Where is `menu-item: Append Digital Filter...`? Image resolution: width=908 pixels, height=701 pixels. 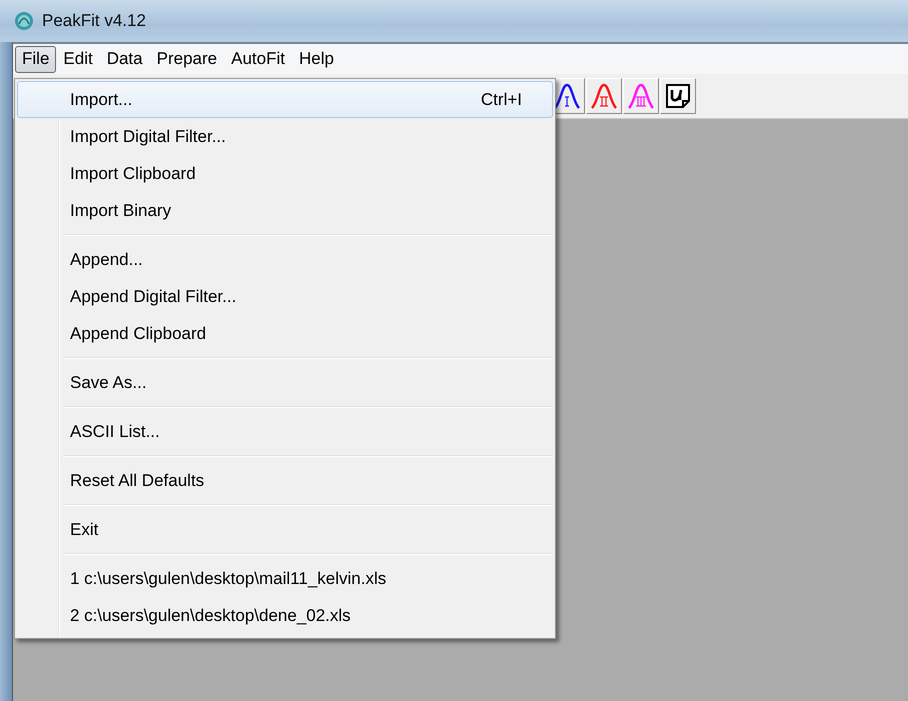 menu-item: Append Digital Filter... is located at coordinates (285, 296).